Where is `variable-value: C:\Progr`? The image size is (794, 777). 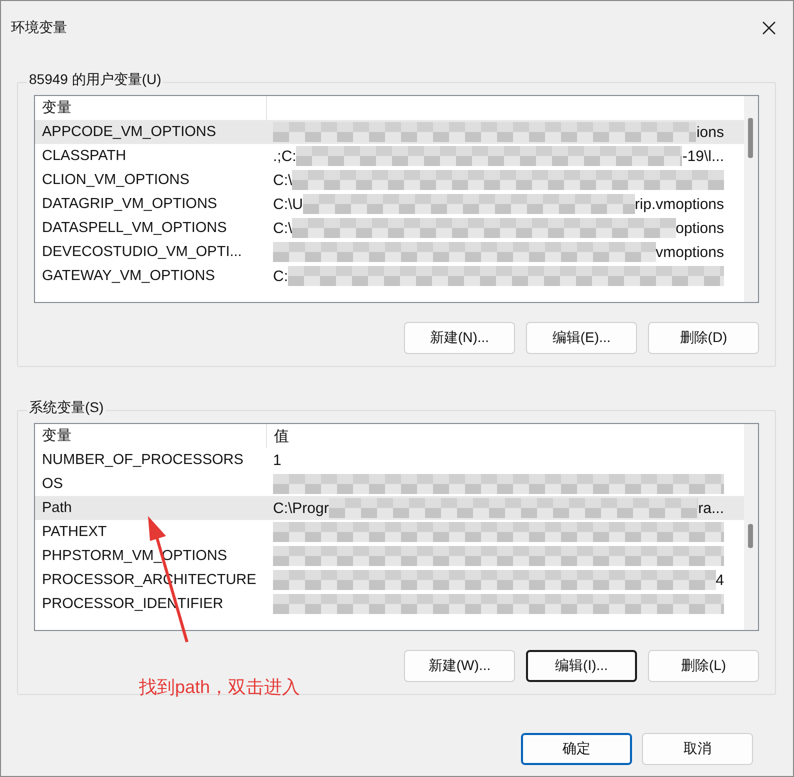 variable-value: C:\Progr is located at coordinates (301, 508).